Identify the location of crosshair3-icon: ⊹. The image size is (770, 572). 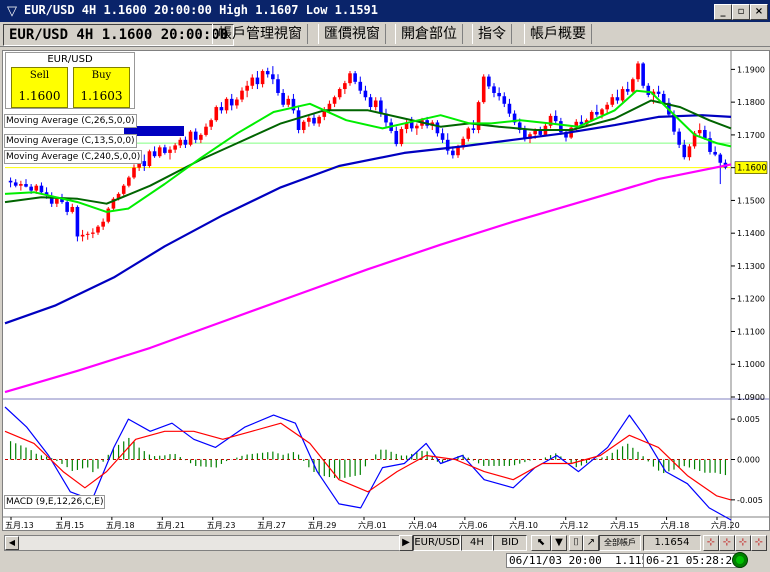
(743, 543).